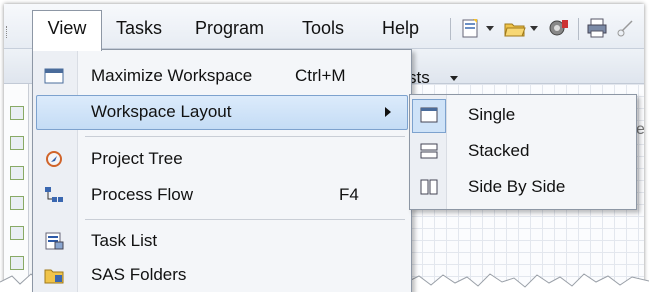 The height and width of the screenshot is (297, 649). What do you see at coordinates (142, 194) in the screenshot?
I see `menu-item-label: Process Flow` at bounding box center [142, 194].